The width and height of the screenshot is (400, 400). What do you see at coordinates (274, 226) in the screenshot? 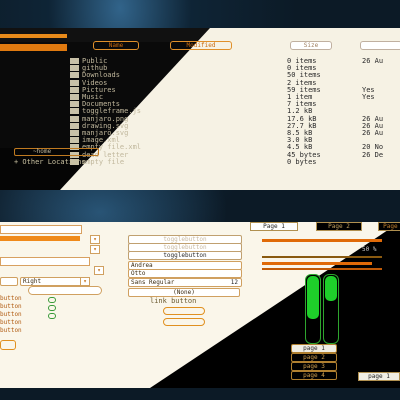
I see `tab-page-1: Page 1` at bounding box center [274, 226].